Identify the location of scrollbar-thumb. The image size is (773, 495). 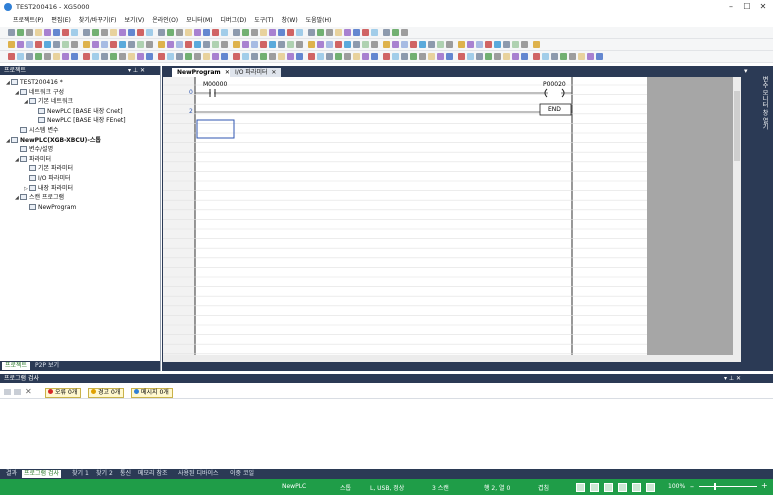
(737, 126).